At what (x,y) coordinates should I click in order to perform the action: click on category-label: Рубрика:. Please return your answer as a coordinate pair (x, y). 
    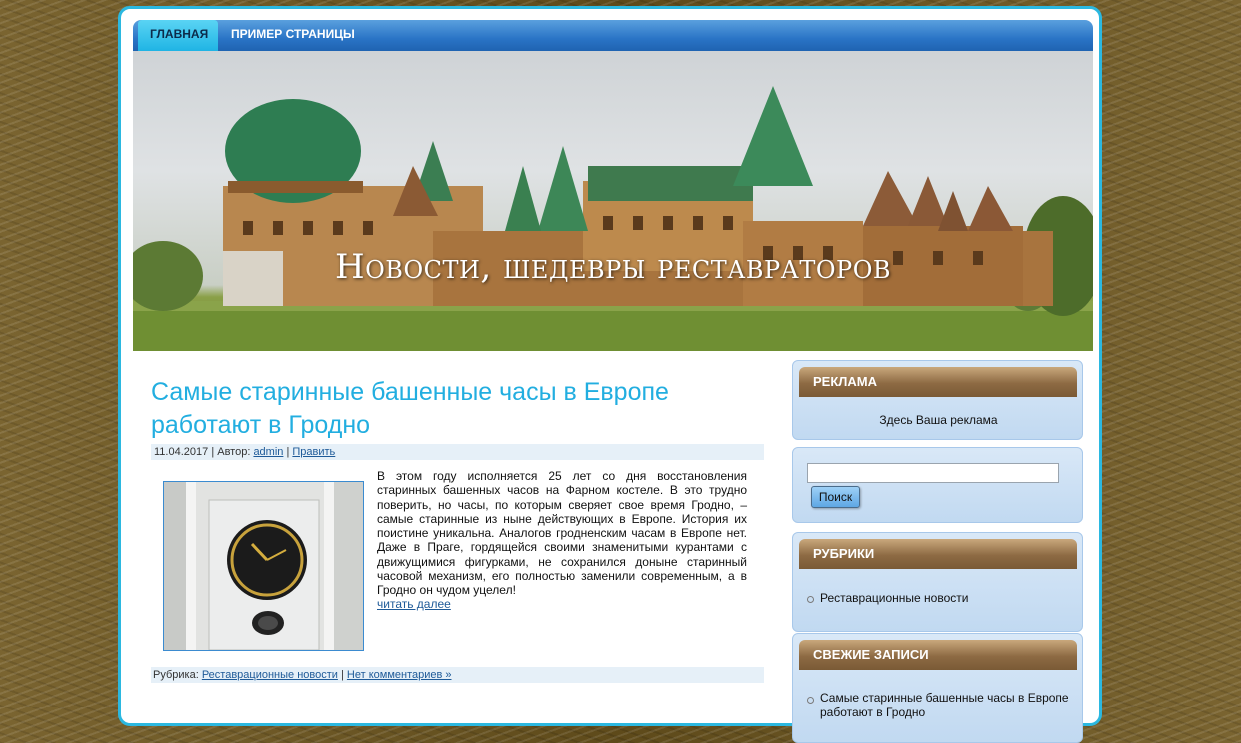
    Looking at the image, I should click on (176, 675).